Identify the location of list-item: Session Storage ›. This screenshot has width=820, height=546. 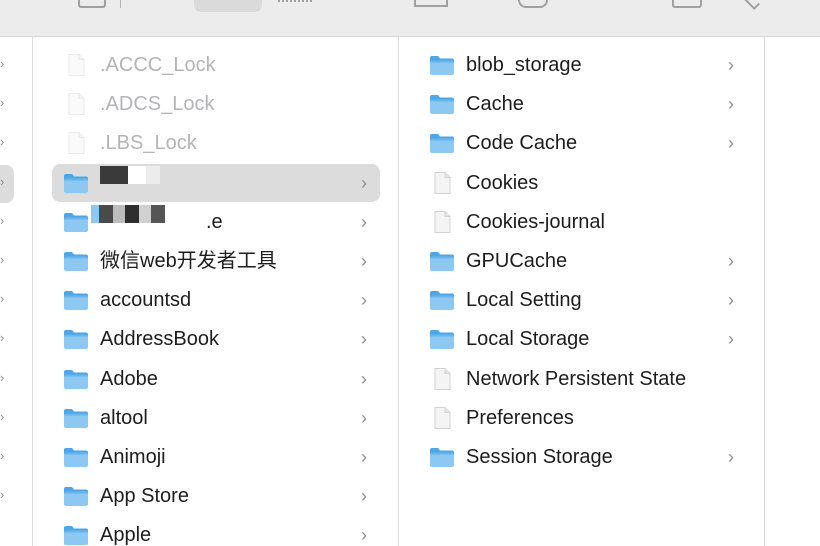
(581, 457).